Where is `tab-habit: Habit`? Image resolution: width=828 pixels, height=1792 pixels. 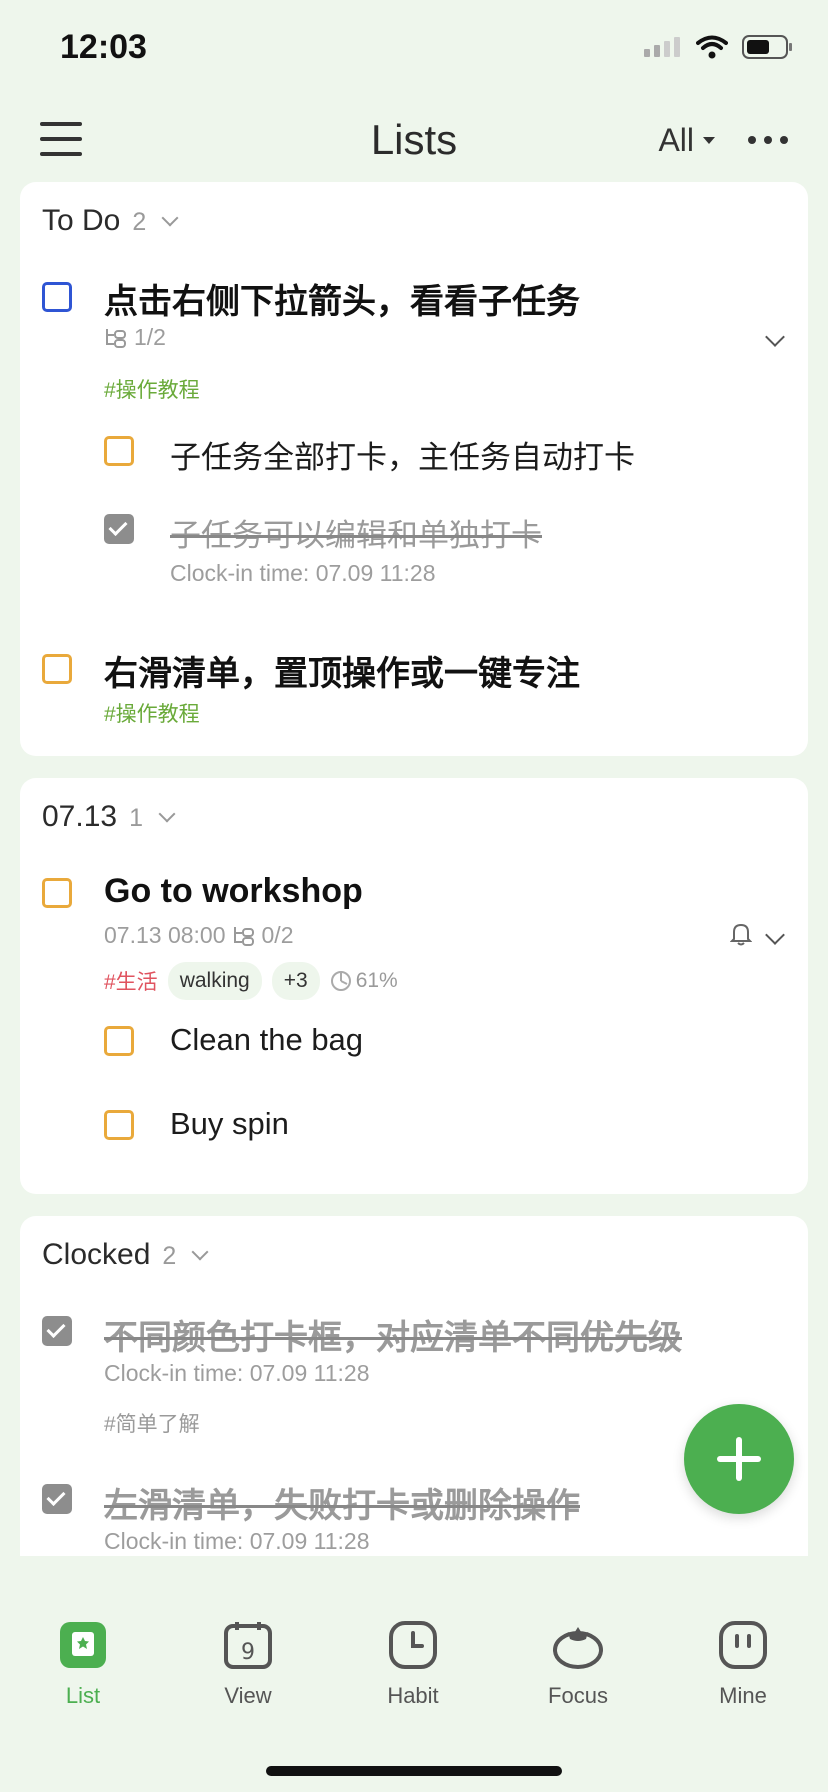
tab-habit: Habit is located at coordinates (413, 1664).